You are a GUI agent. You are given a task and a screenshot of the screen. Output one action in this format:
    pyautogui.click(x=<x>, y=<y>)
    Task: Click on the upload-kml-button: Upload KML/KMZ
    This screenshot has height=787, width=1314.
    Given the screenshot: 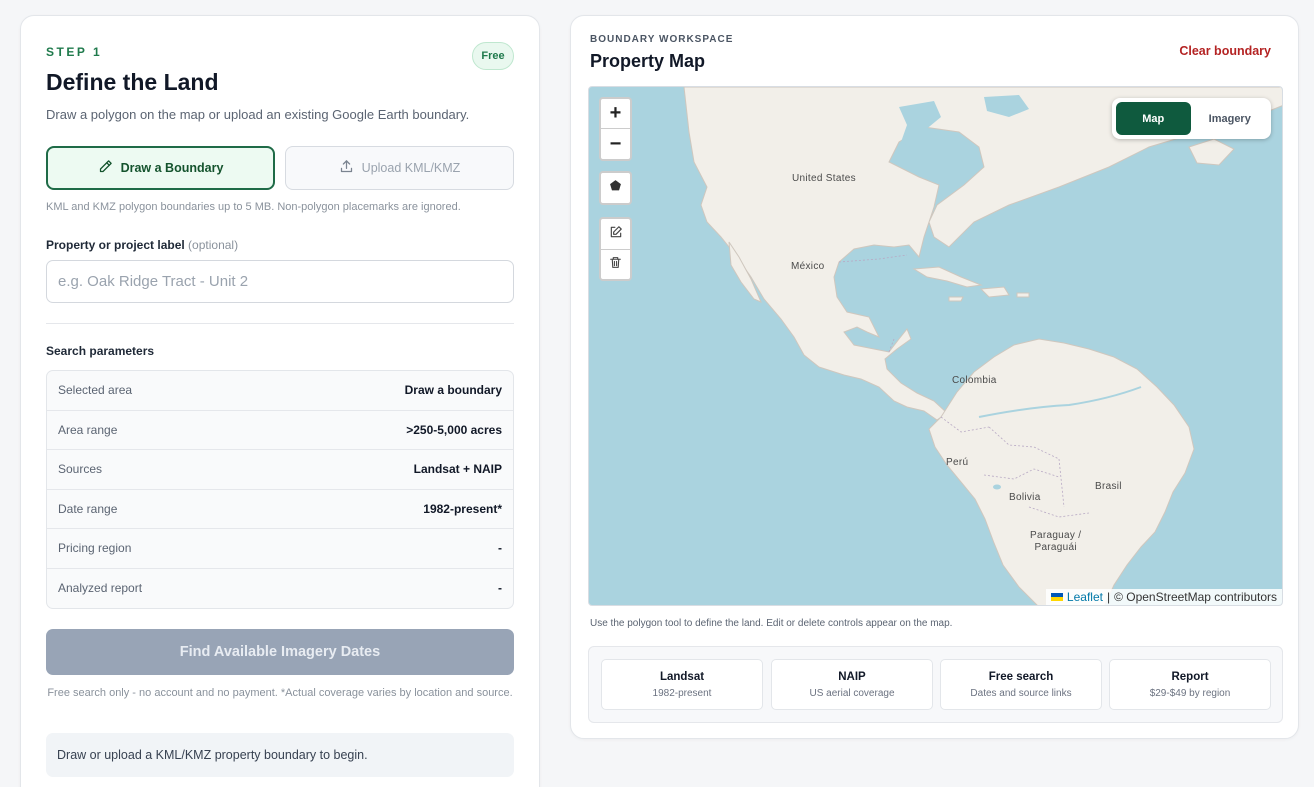 What is the action you would take?
    pyautogui.click(x=399, y=168)
    